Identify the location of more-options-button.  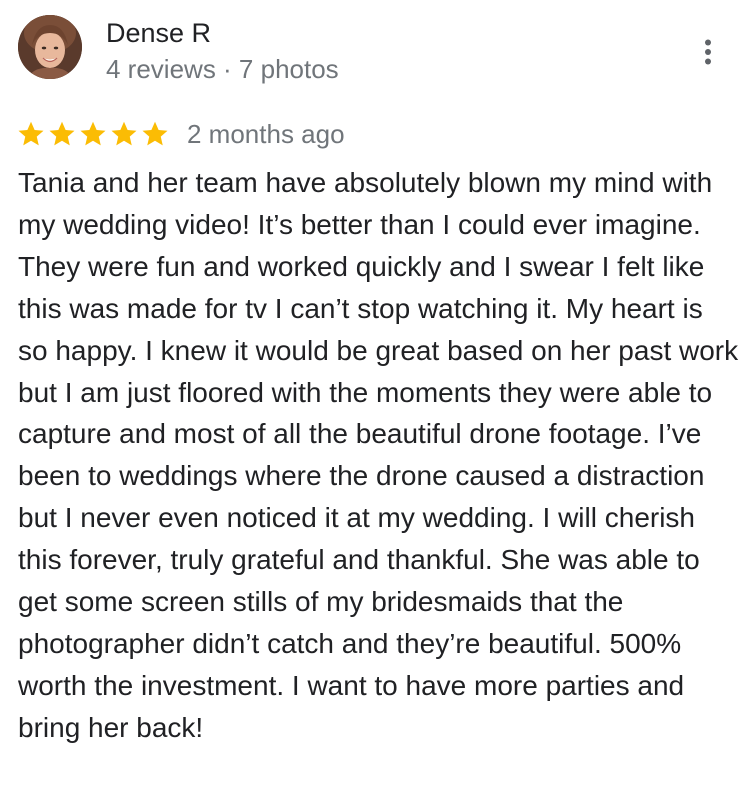
(708, 52).